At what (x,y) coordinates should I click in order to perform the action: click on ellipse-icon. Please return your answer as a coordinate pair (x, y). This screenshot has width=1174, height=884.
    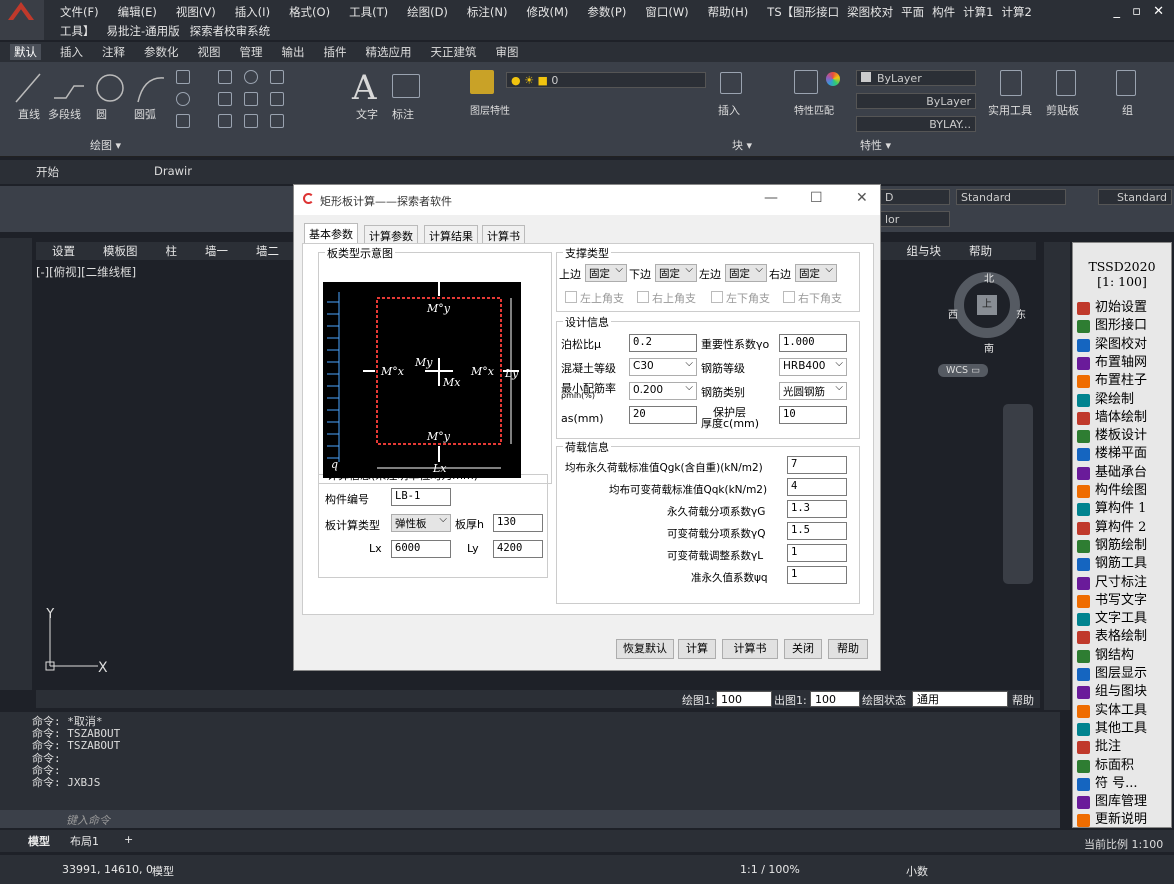
    Looking at the image, I should click on (183, 99).